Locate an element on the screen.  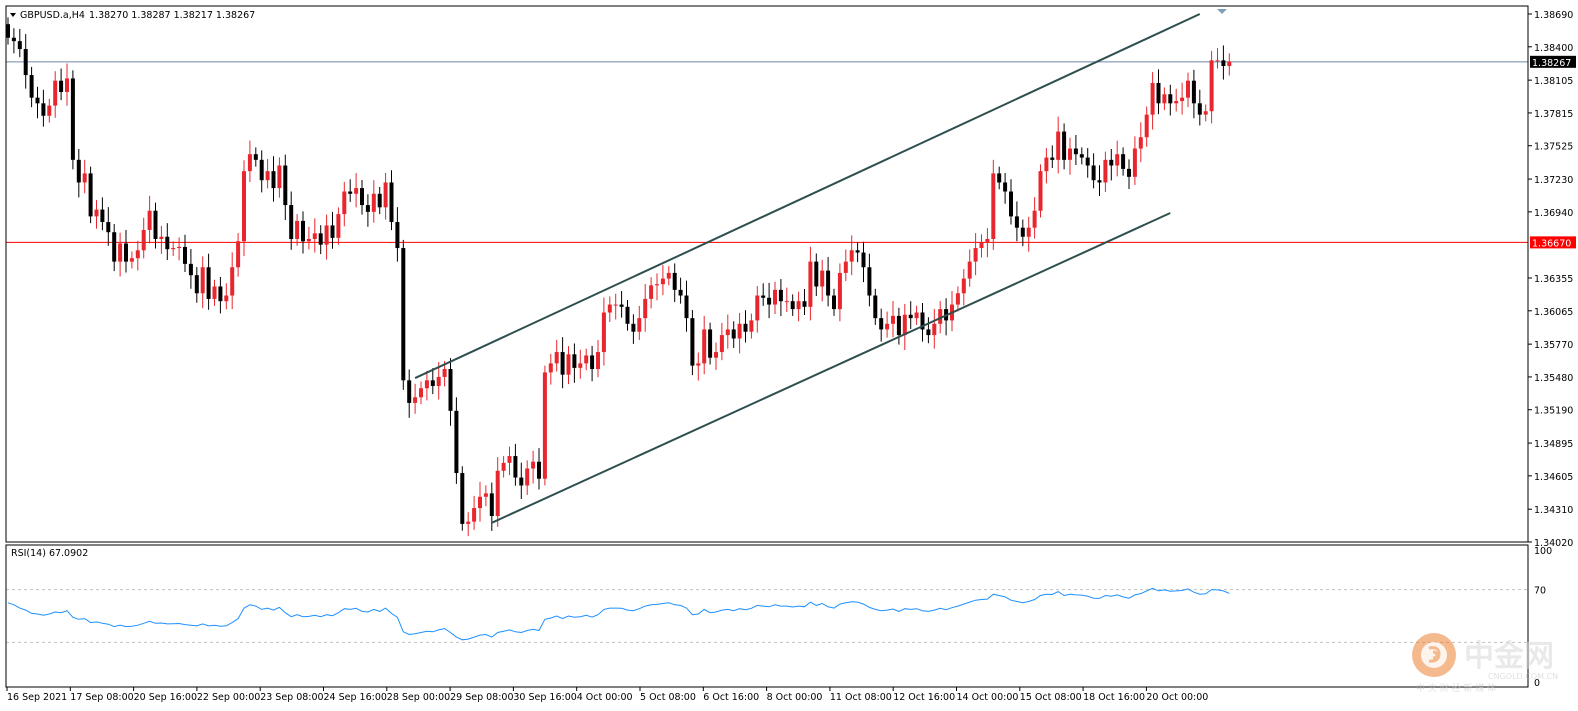
x-tick-label: 29 Sep 08:00 is located at coordinates (481, 697).